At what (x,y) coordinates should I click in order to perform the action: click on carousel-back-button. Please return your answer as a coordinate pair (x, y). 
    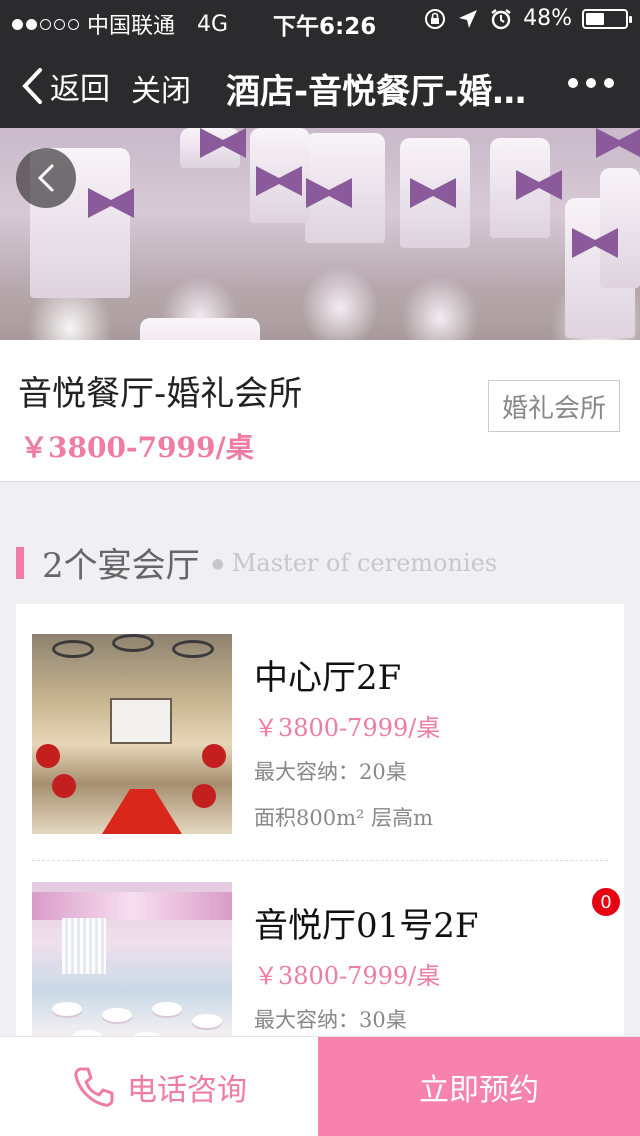
    Looking at the image, I should click on (46, 178).